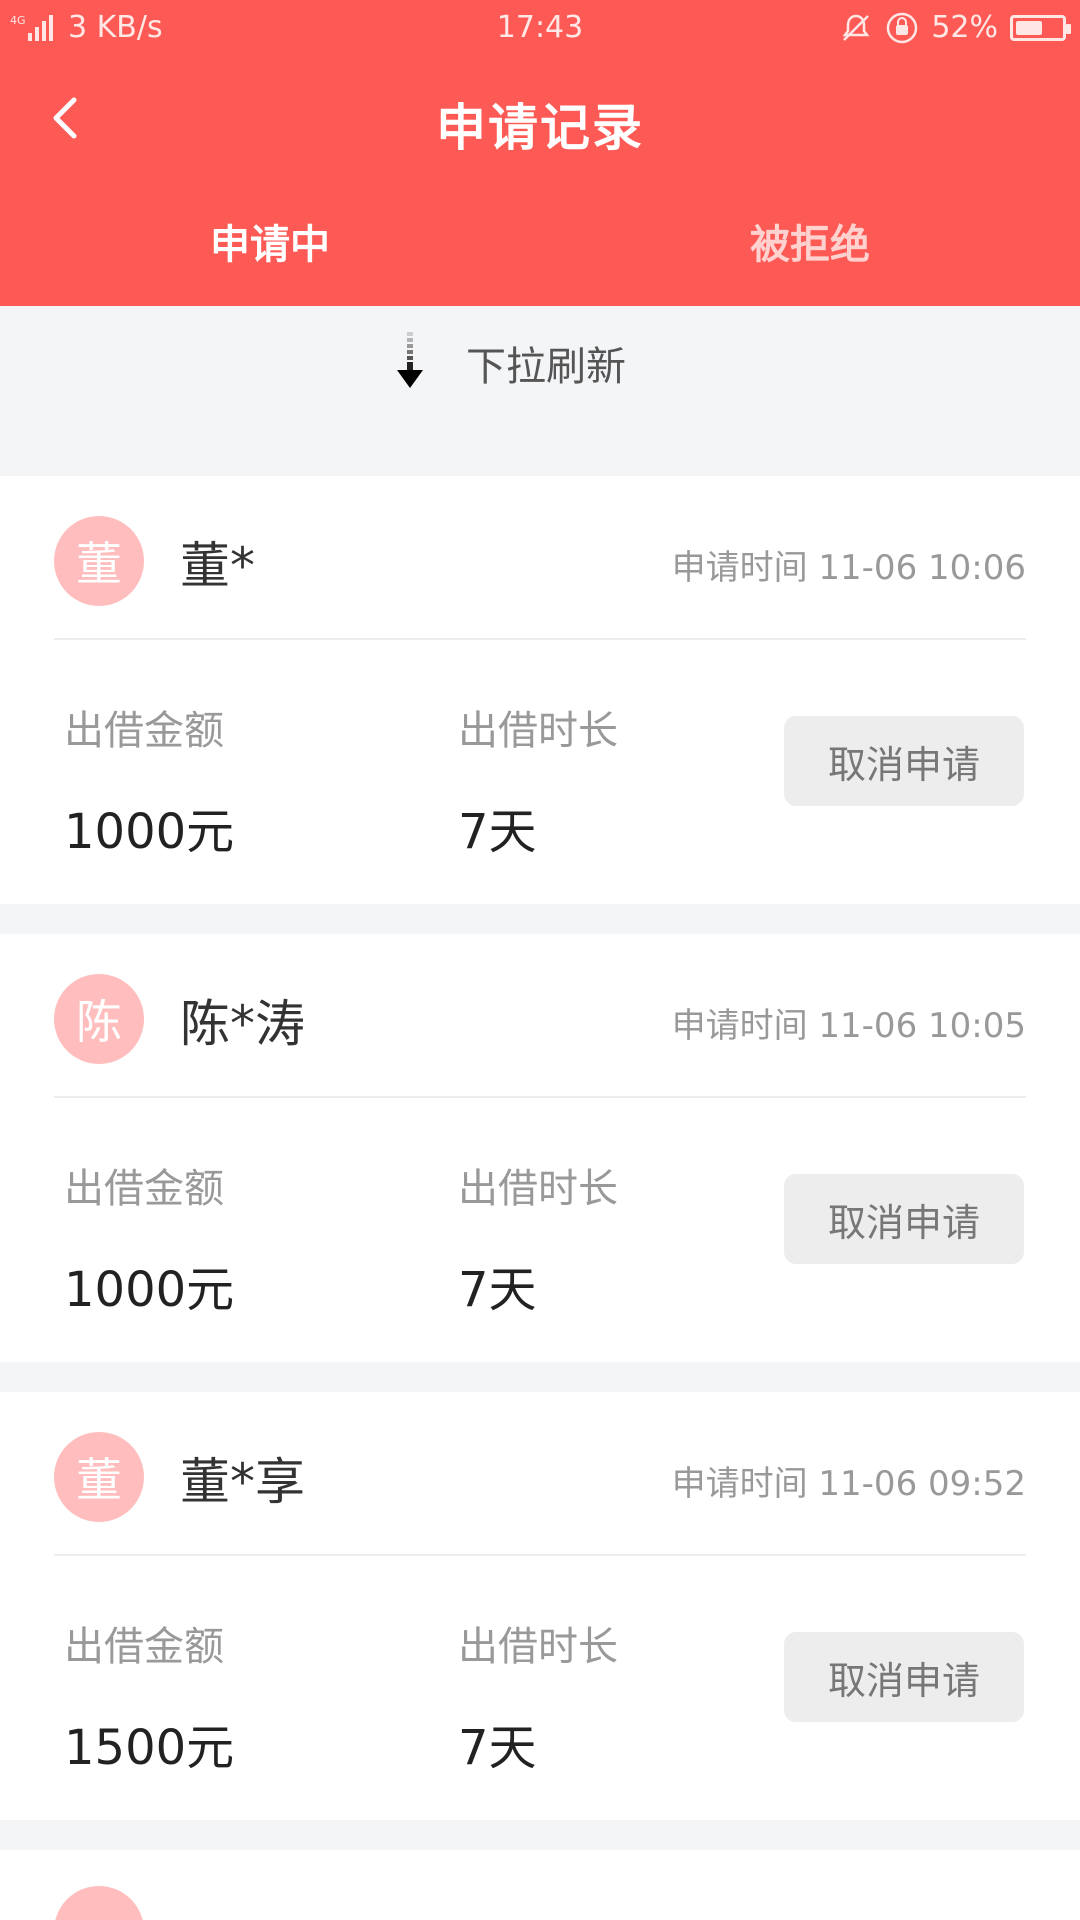  I want to click on mute-bell-icon, so click(856, 27).